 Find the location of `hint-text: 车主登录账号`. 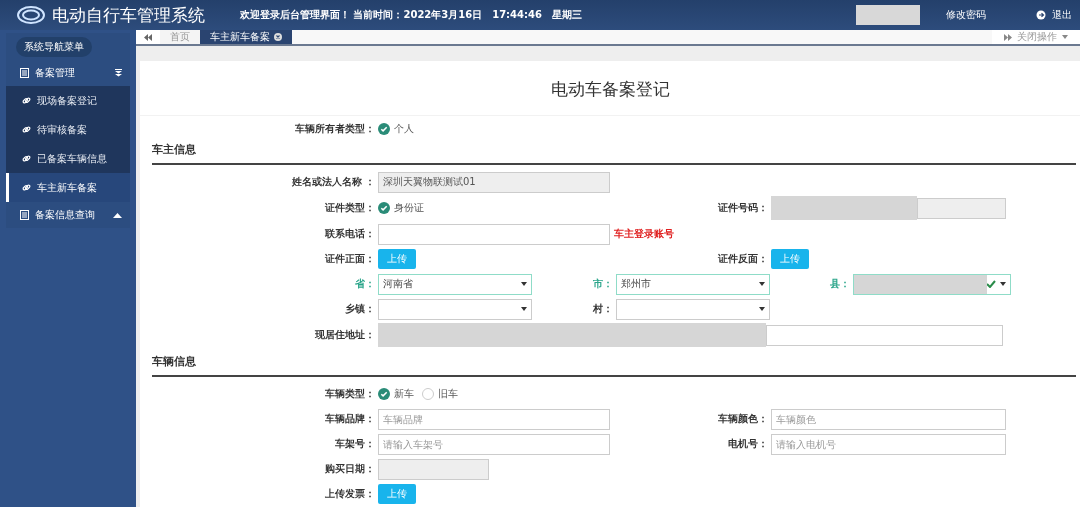

hint-text: 车主登录账号 is located at coordinates (644, 234).